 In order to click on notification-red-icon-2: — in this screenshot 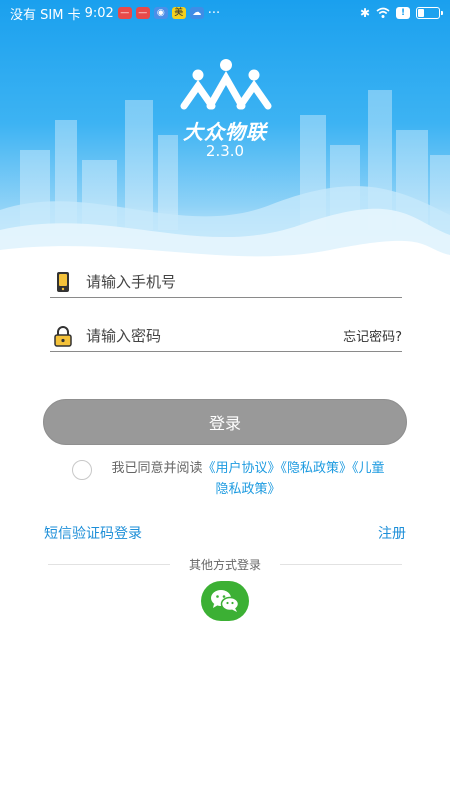, I will do `click(142, 13)`.